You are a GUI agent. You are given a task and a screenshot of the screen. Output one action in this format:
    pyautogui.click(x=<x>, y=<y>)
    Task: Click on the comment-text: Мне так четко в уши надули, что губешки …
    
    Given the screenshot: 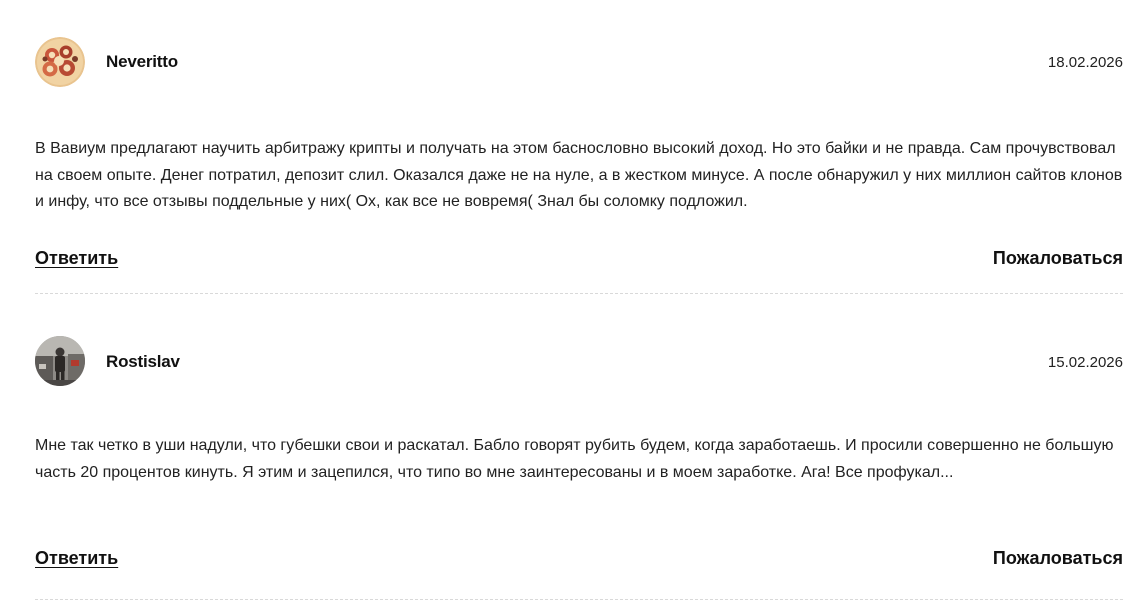 What is the action you would take?
    pyautogui.click(x=574, y=459)
    